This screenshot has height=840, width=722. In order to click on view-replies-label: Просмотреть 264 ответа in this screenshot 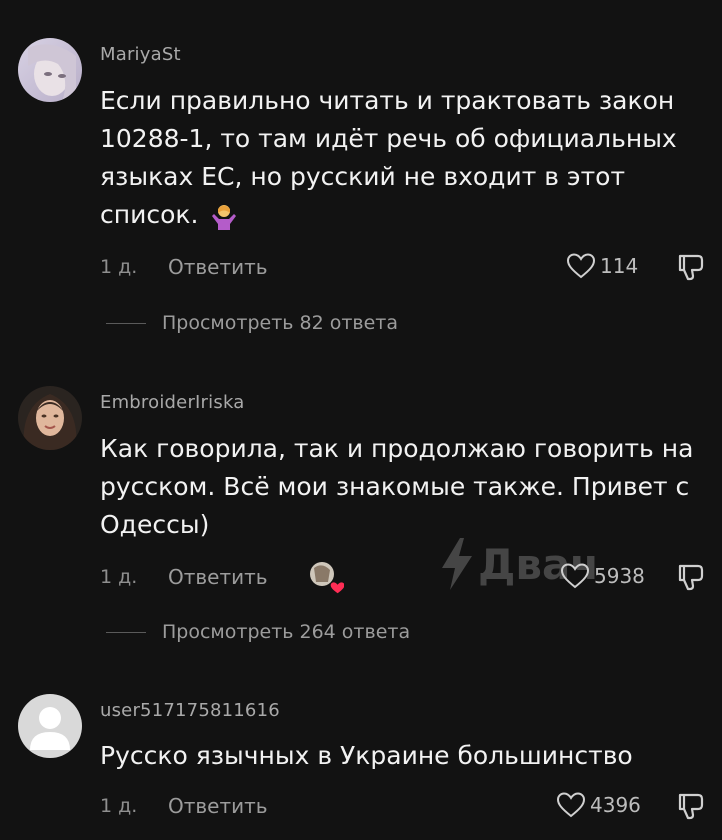, I will do `click(286, 632)`.